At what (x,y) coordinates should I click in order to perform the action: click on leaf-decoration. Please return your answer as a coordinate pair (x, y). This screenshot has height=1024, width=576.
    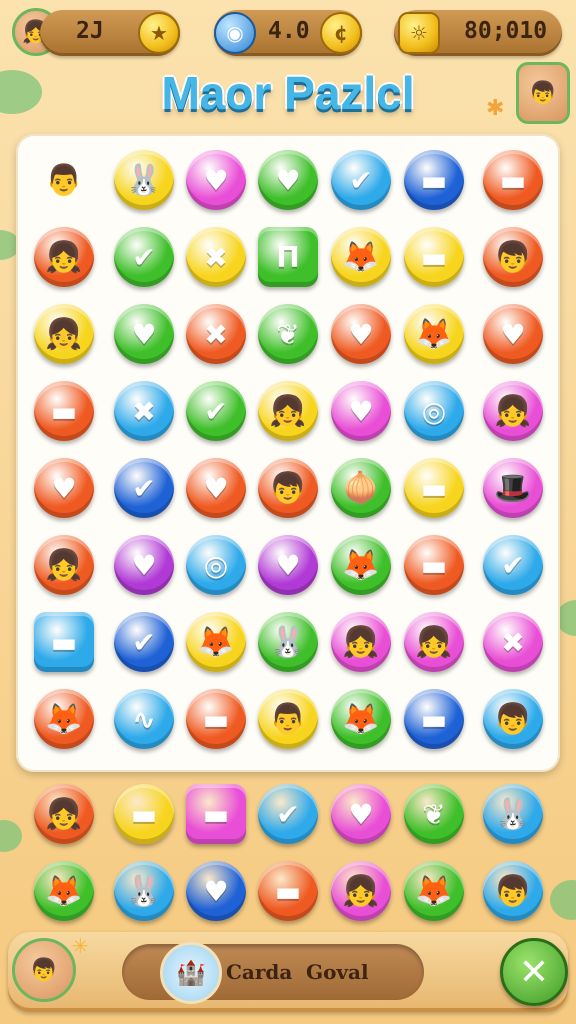
    Looking at the image, I should click on (563, 900).